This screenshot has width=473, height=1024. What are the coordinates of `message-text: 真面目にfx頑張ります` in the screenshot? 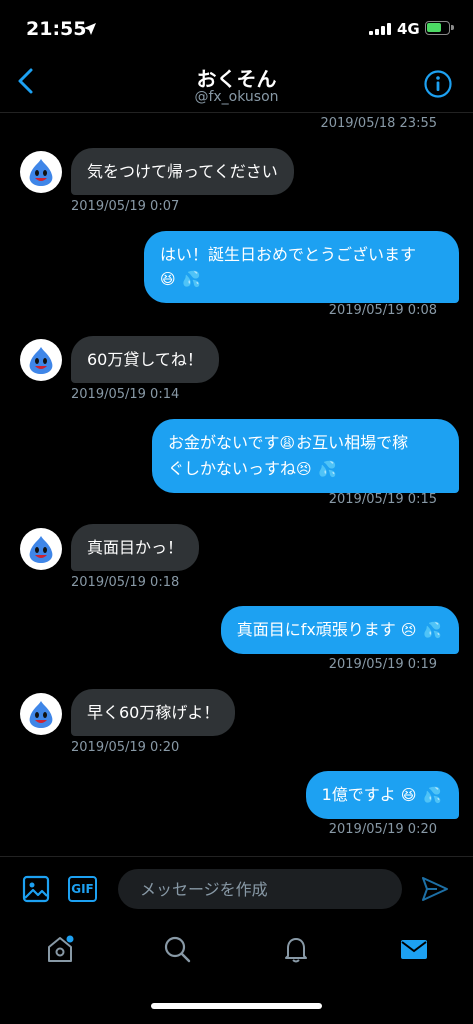 It's located at (316, 629).